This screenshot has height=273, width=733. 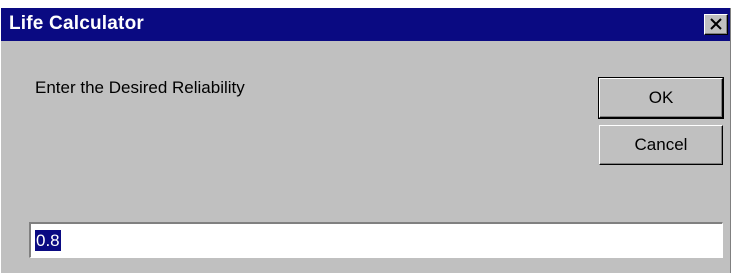 I want to click on reliability-input-value: 0.8, so click(x=48, y=240).